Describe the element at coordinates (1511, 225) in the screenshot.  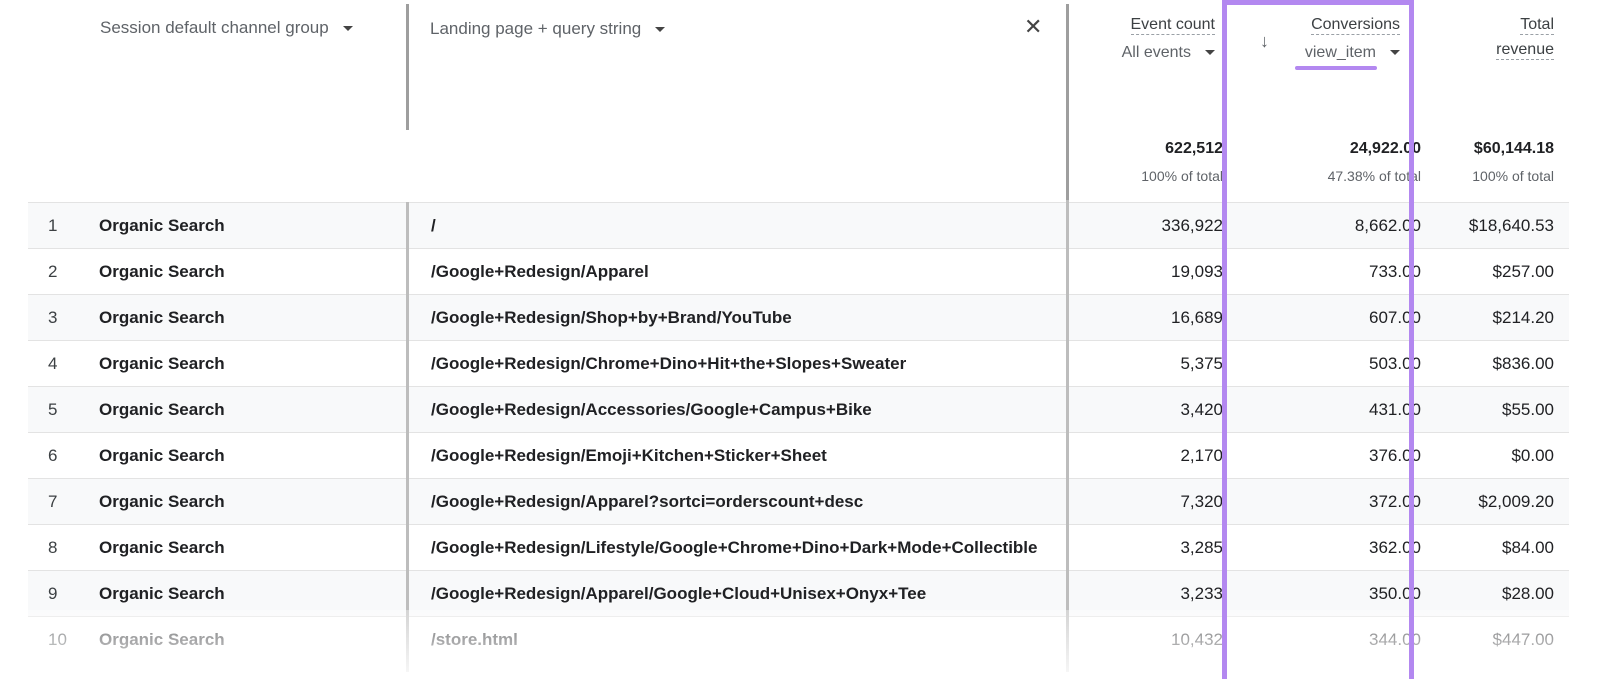
I see `revenue-cell: $18,640.53` at that location.